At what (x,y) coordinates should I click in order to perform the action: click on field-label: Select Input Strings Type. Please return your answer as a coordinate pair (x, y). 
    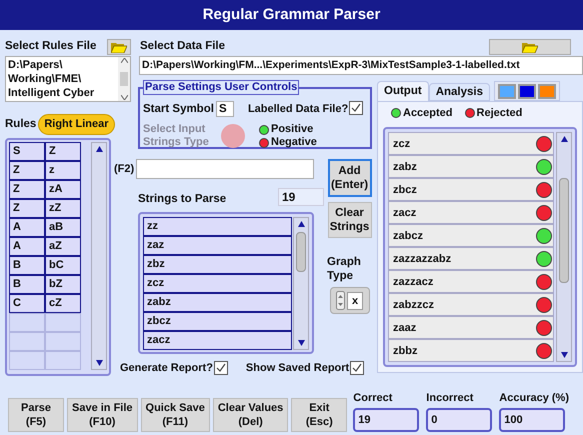
    Looking at the image, I should click on (176, 136).